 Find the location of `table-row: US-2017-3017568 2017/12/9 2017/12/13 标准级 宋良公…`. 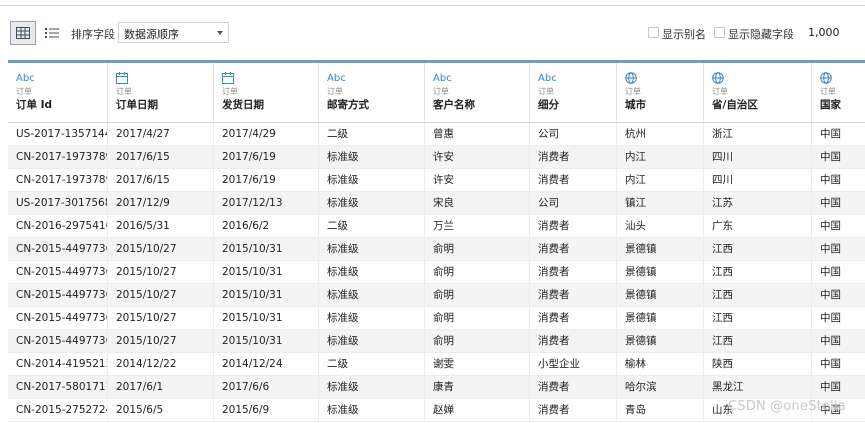

table-row: US-2017-3017568 2017/12/9 2017/12/13 标准级 宋良公… is located at coordinates (436, 203).